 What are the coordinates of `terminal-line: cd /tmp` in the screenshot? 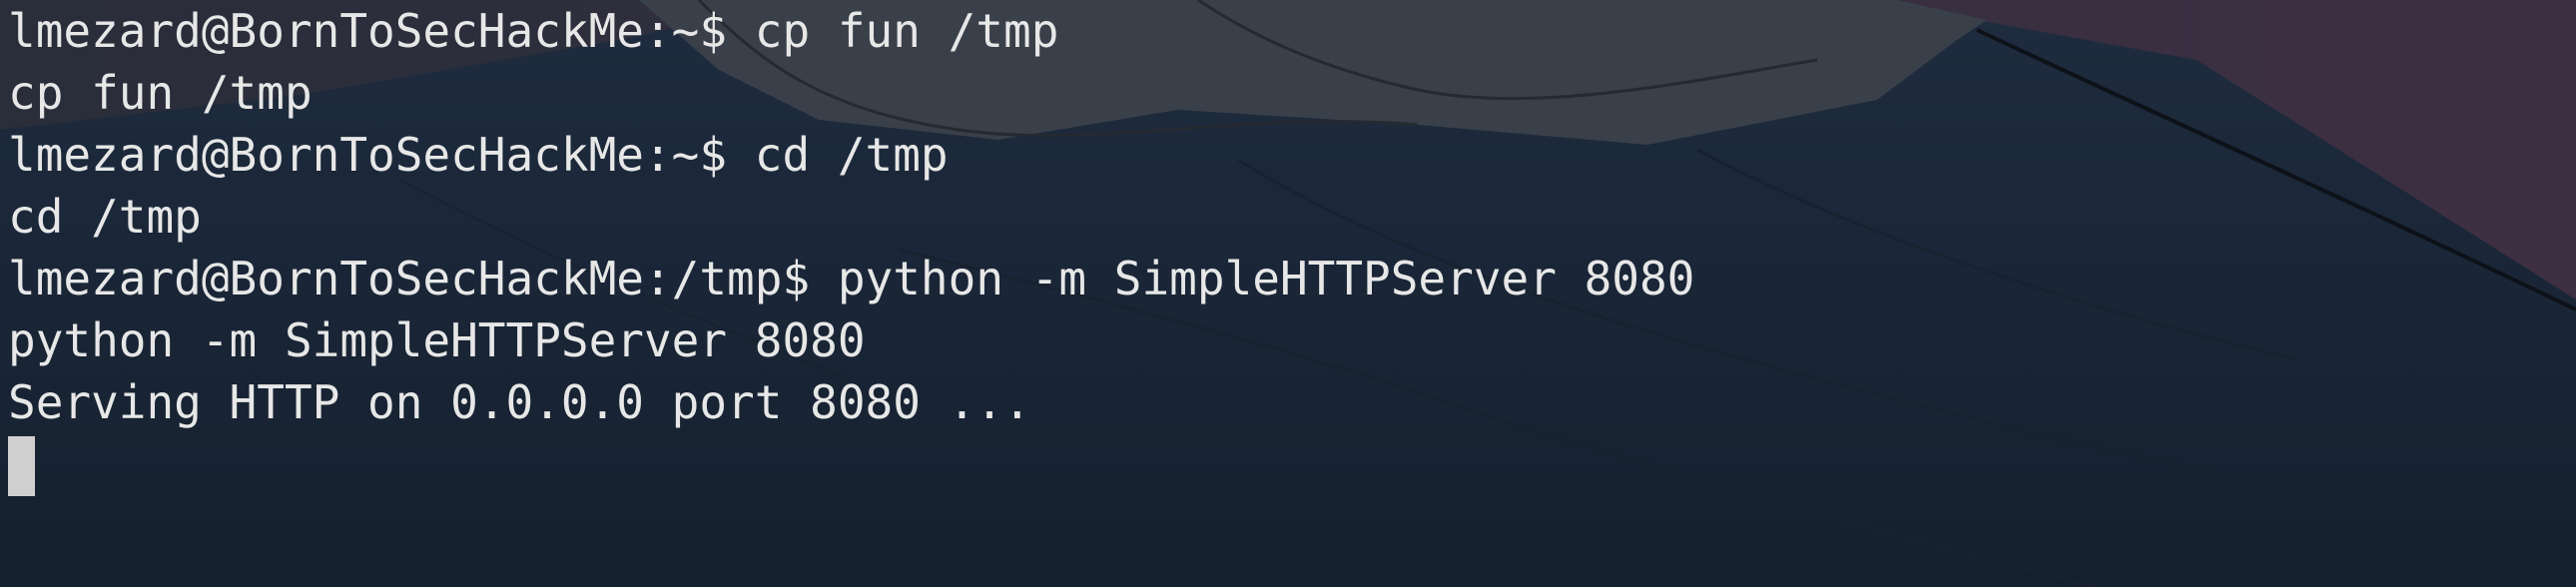 It's located at (1292, 217).